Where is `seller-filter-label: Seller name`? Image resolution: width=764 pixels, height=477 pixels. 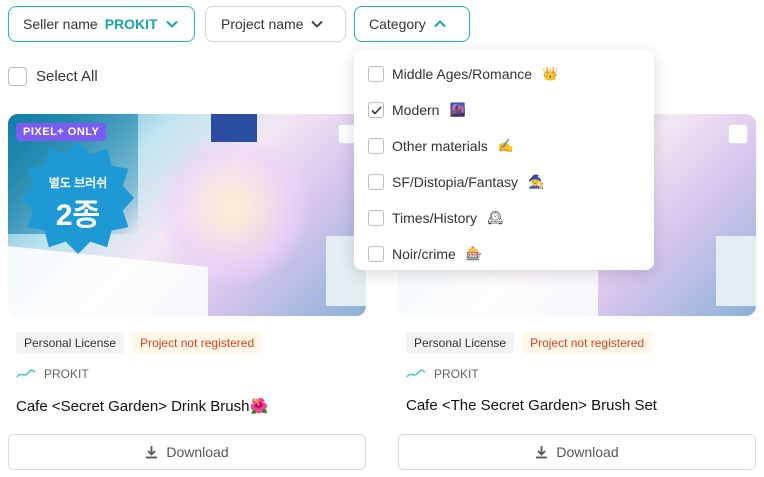 seller-filter-label: Seller name is located at coordinates (60, 24).